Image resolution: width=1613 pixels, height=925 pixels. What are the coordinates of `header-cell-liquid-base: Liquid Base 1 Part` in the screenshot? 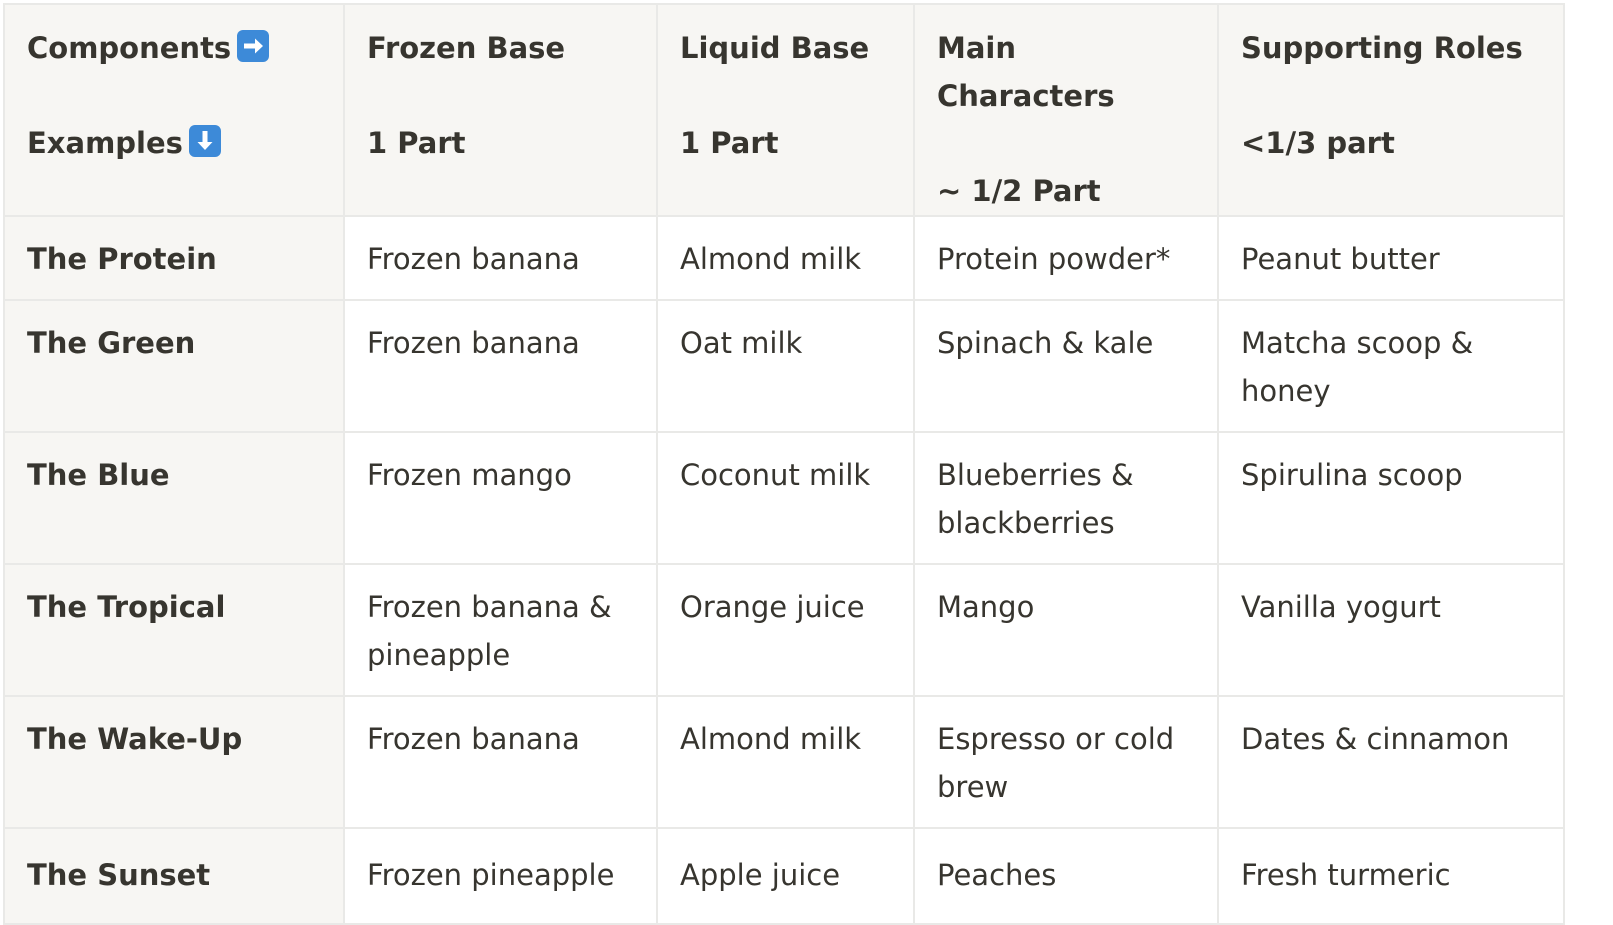 It's located at (785, 110).